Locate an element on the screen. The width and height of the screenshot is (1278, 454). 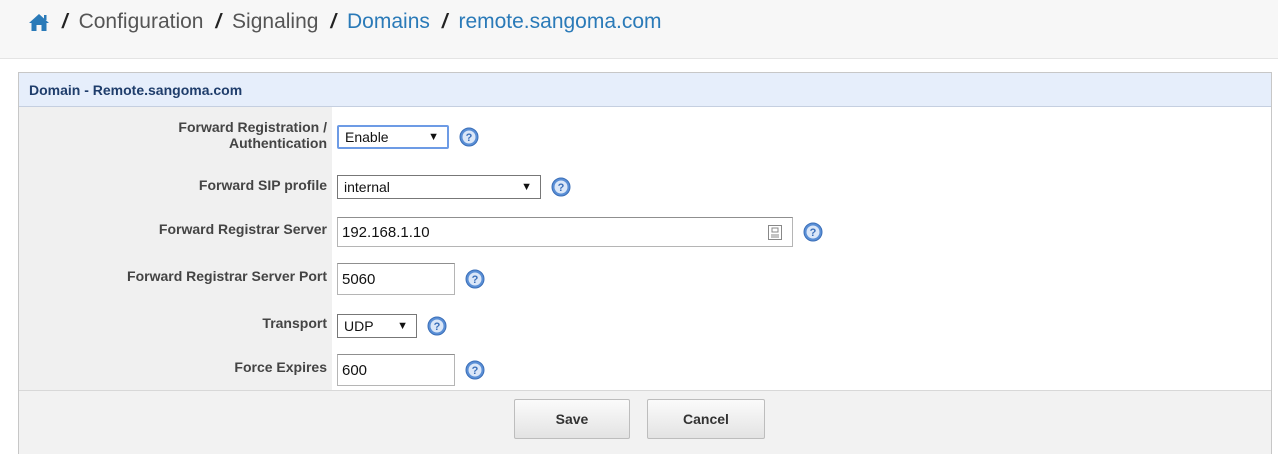
breadcrumb-signaling: Signaling is located at coordinates (275, 21).